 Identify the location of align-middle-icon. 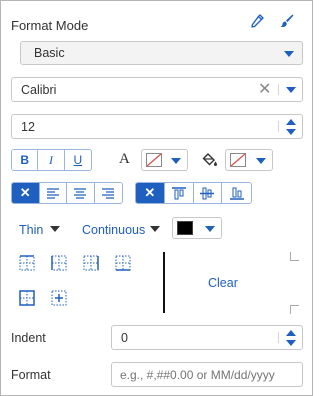
(207, 193).